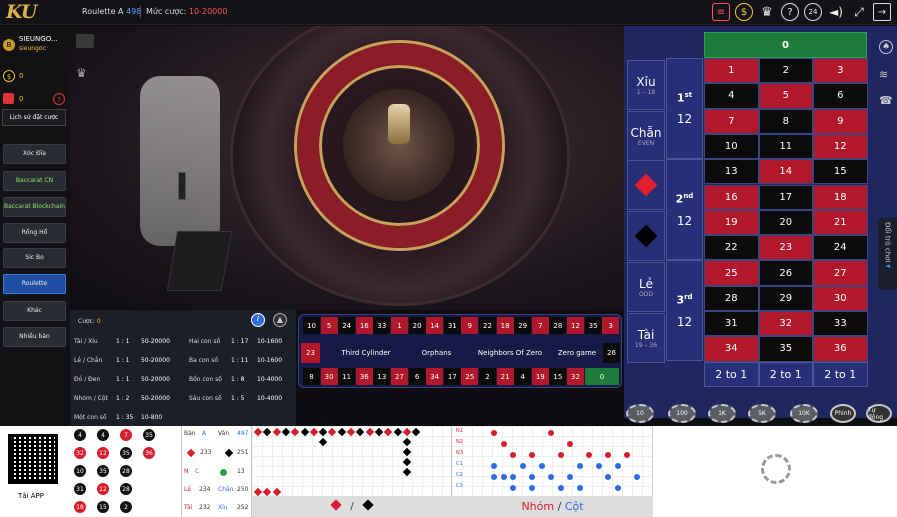 The image size is (897, 517). I want to click on number-cell: 19, so click(731, 222).